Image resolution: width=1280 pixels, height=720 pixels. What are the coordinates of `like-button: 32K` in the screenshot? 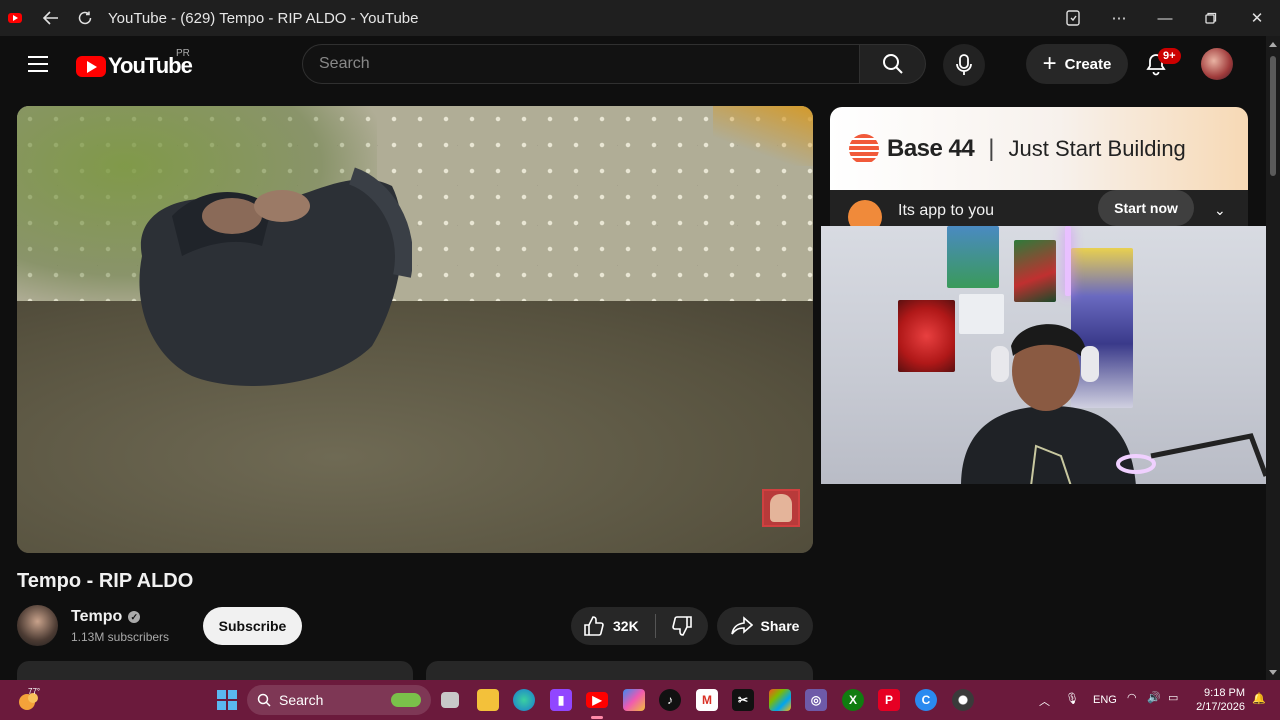 It's located at (613, 626).